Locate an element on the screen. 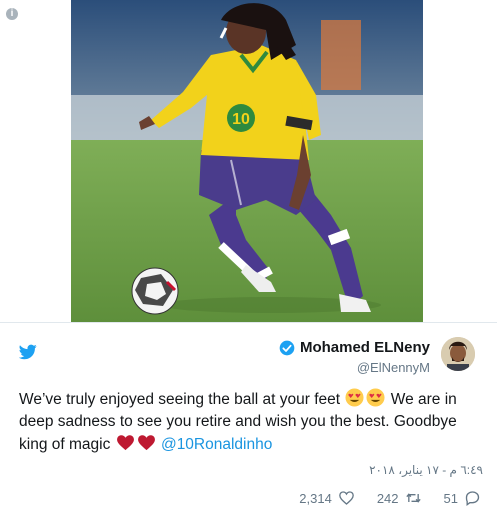  info-icon: i is located at coordinates (12, 14).